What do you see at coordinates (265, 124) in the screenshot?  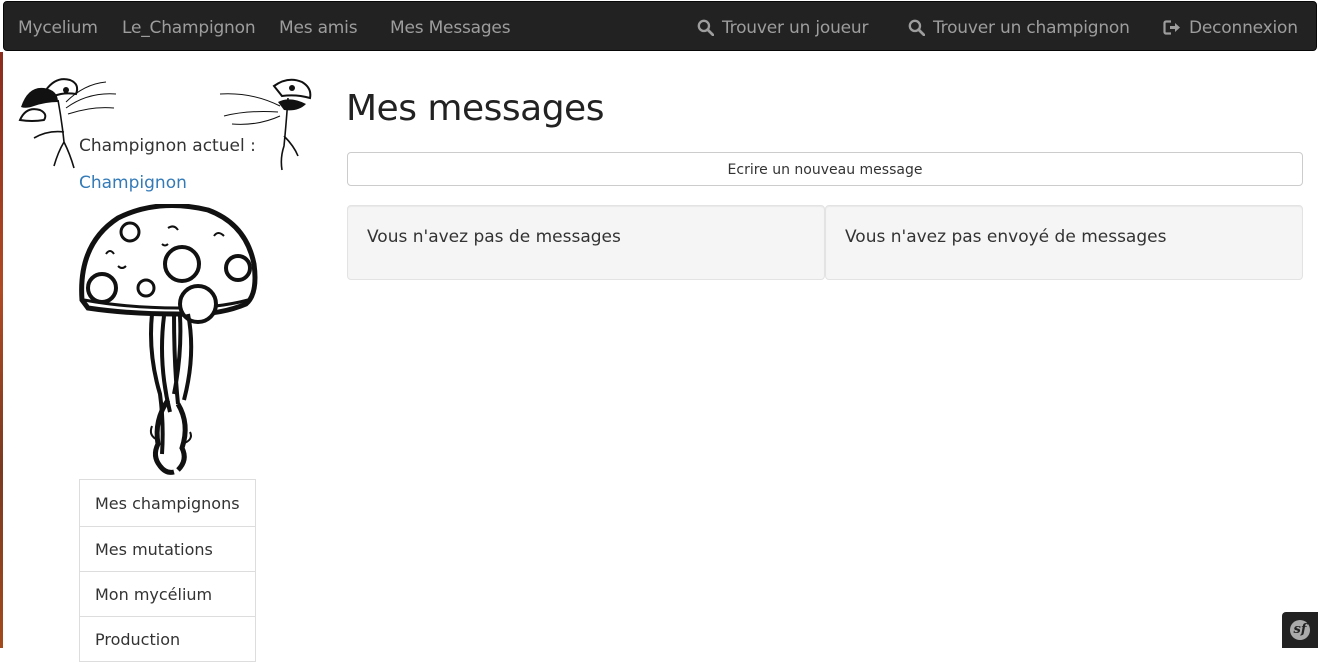 I see `decorative-mushroom-right-icon` at bounding box center [265, 124].